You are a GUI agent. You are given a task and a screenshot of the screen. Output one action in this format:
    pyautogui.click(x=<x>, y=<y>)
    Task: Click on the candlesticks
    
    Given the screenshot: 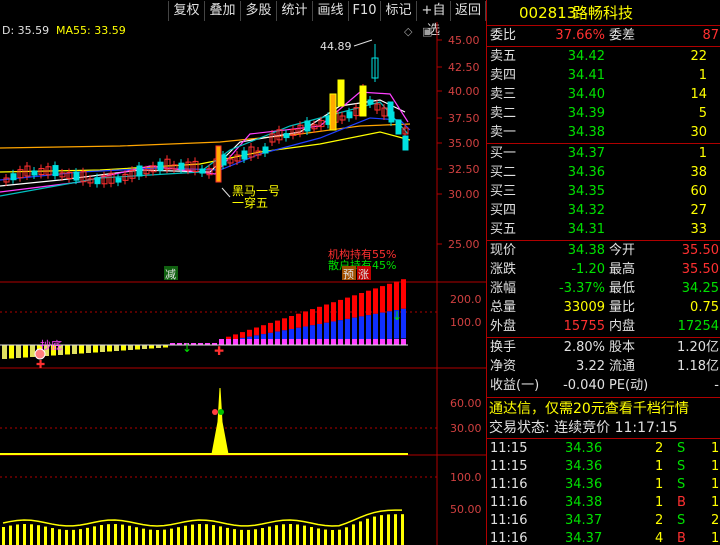 What is the action you would take?
    pyautogui.click(x=206, y=116)
    